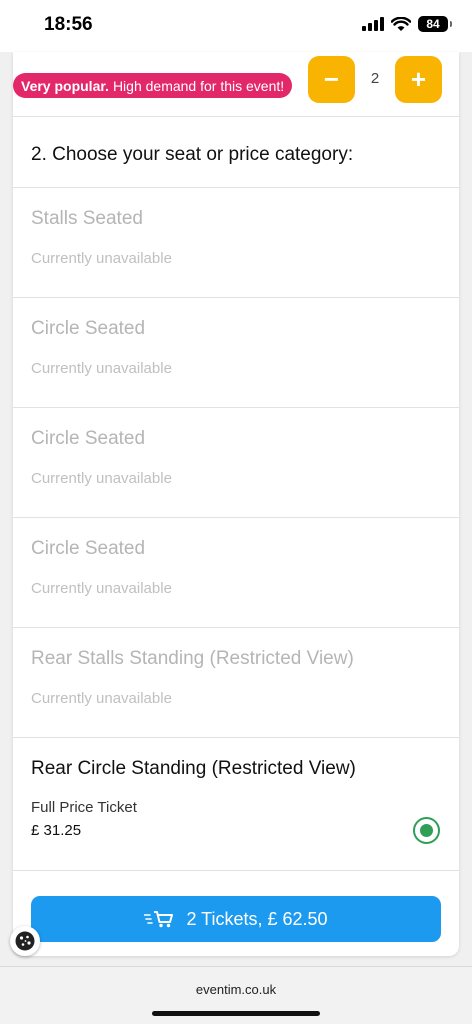 This screenshot has width=472, height=1024. I want to click on cookie-icon, so click(25, 941).